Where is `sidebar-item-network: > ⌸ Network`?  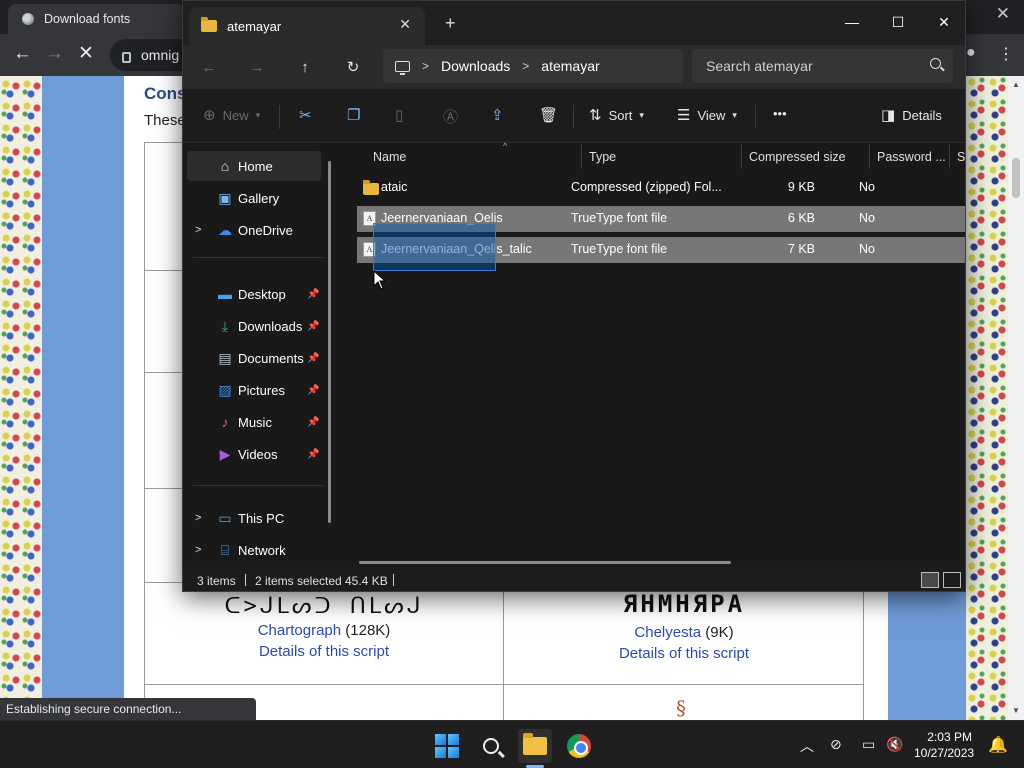 sidebar-item-network: > ⌸ Network is located at coordinates (253, 550).